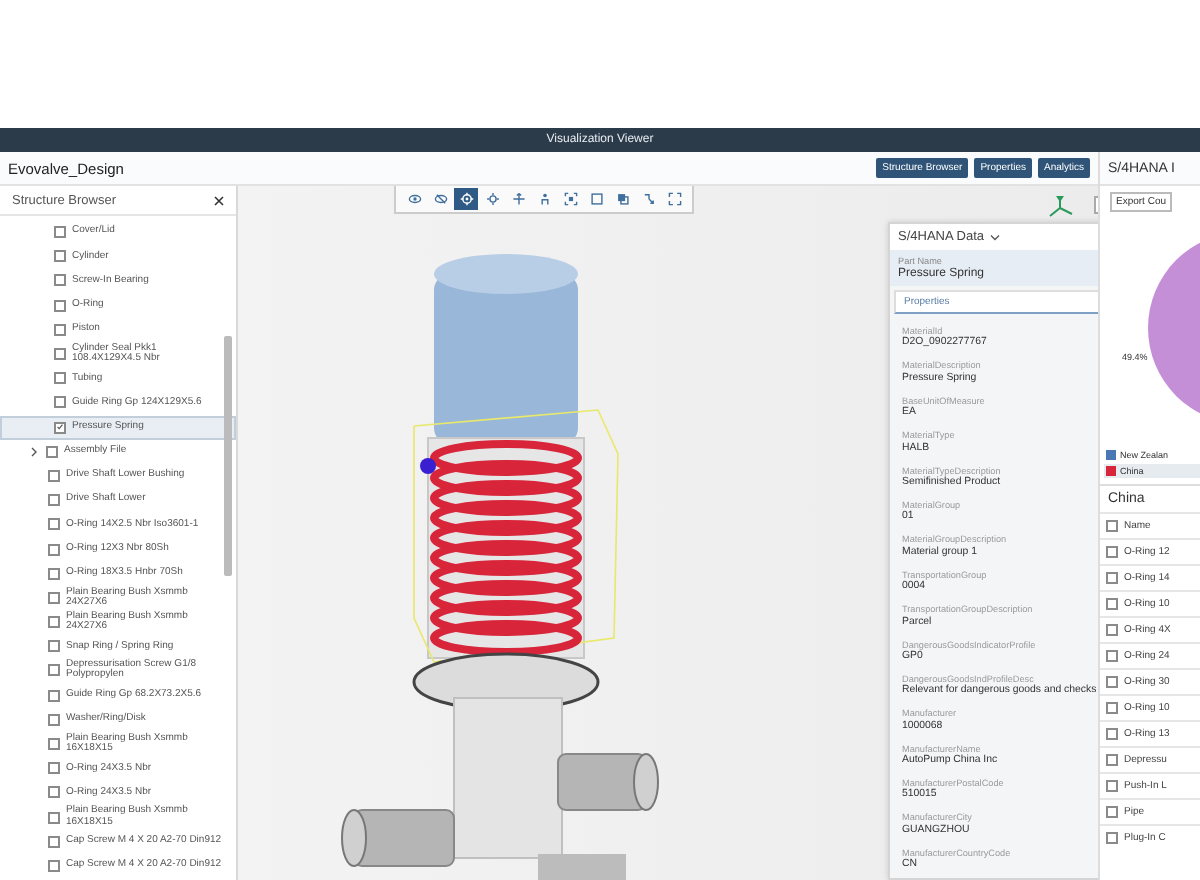  Describe the element at coordinates (466, 199) in the screenshot. I see `tool-button` at that location.